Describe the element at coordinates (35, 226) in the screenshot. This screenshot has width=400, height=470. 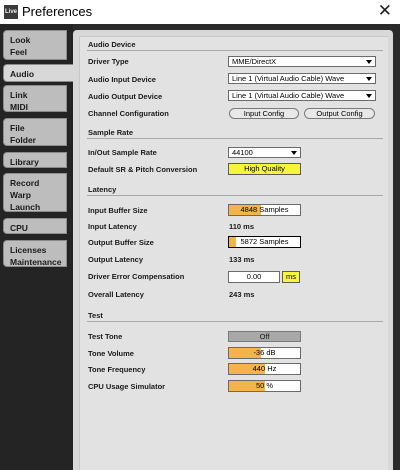
I see `tab-cpu: CPU` at that location.